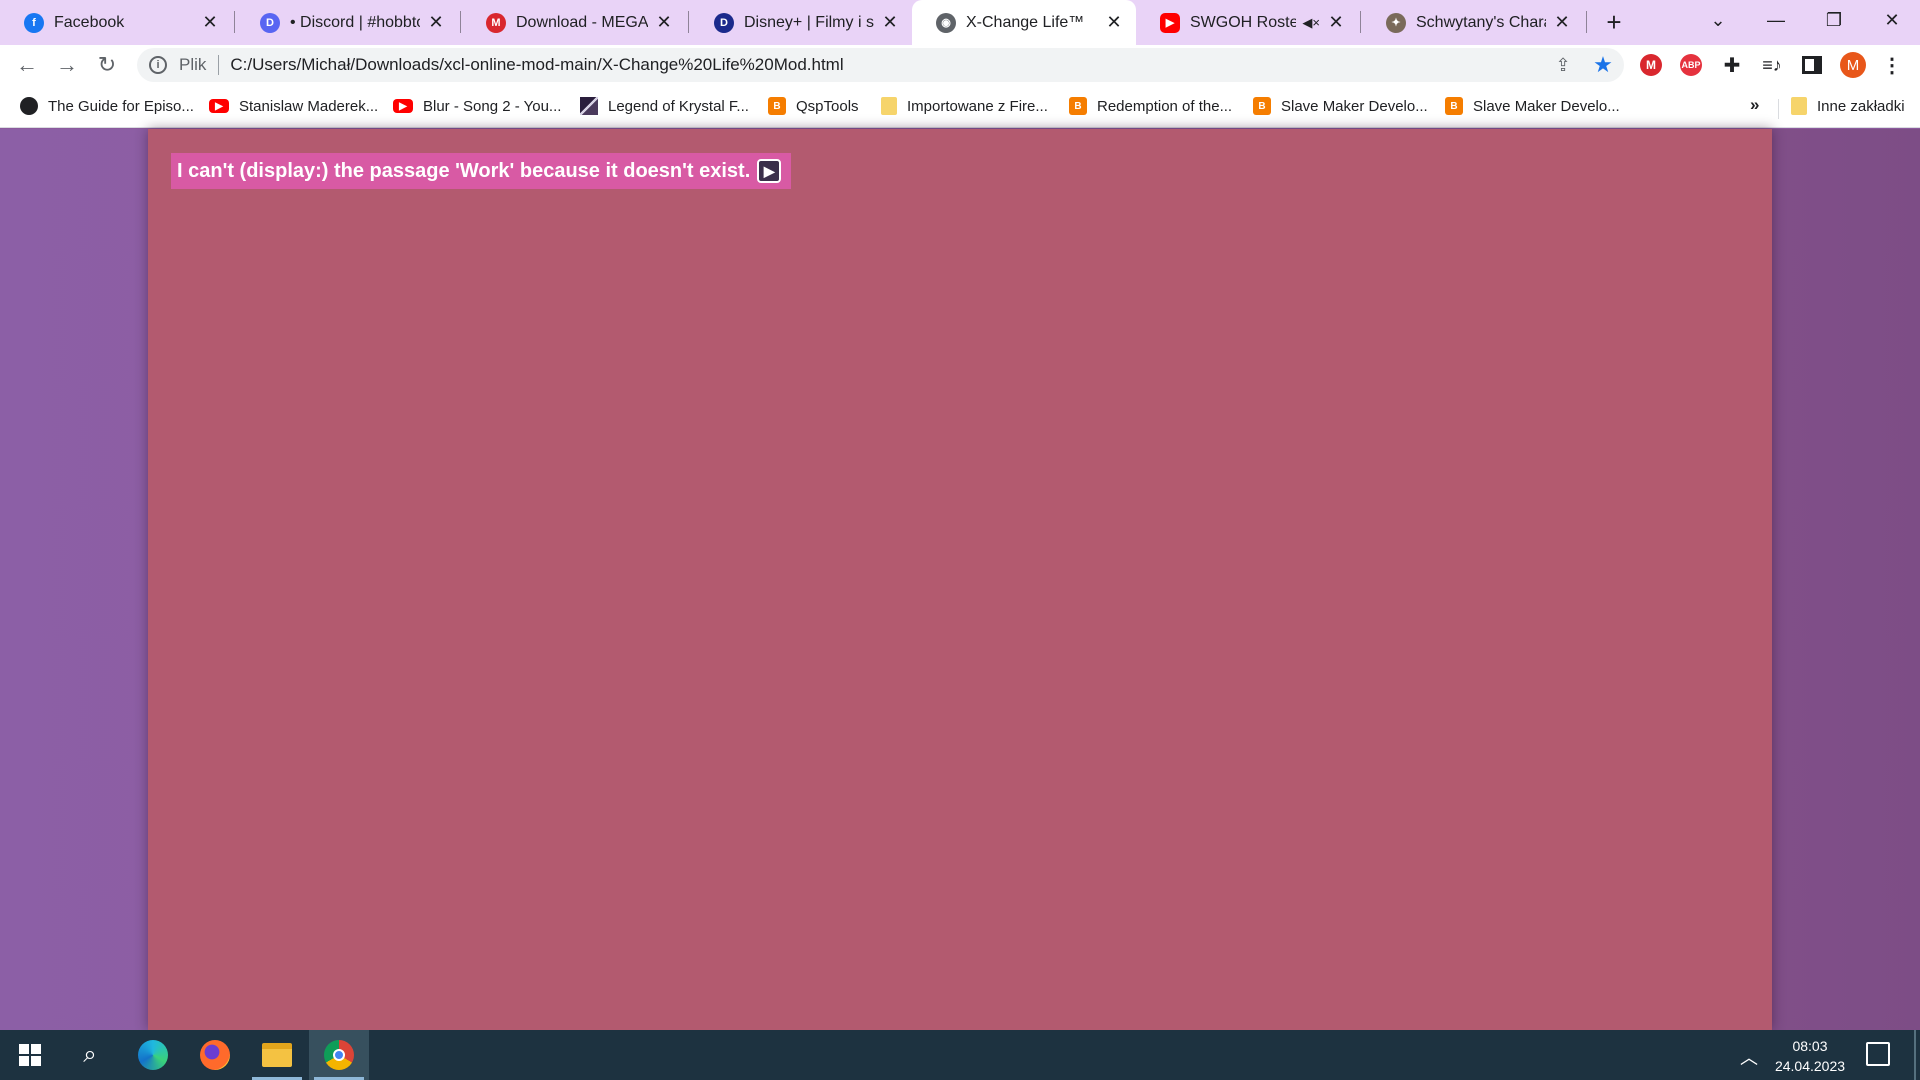 The image size is (1920, 1080). What do you see at coordinates (67, 65) in the screenshot?
I see `forward-button: →` at bounding box center [67, 65].